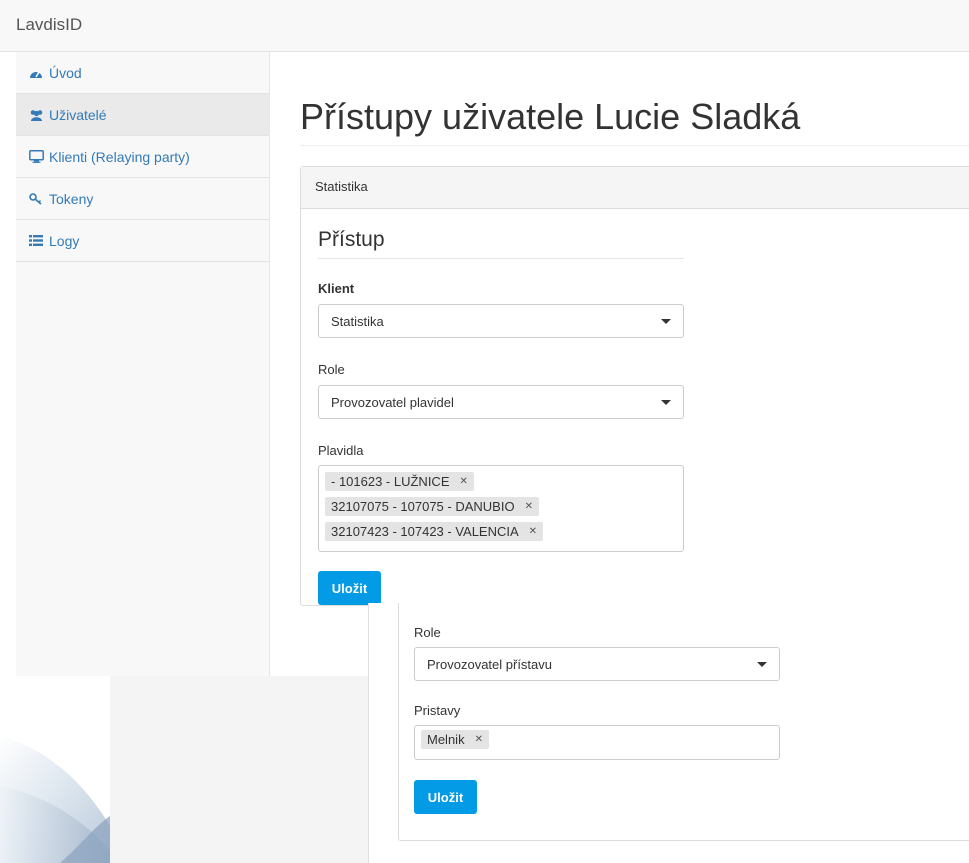 This screenshot has height=863, width=969. What do you see at coordinates (142, 199) in the screenshot?
I see `sidebar-item-tokeny: Tokeny` at bounding box center [142, 199].